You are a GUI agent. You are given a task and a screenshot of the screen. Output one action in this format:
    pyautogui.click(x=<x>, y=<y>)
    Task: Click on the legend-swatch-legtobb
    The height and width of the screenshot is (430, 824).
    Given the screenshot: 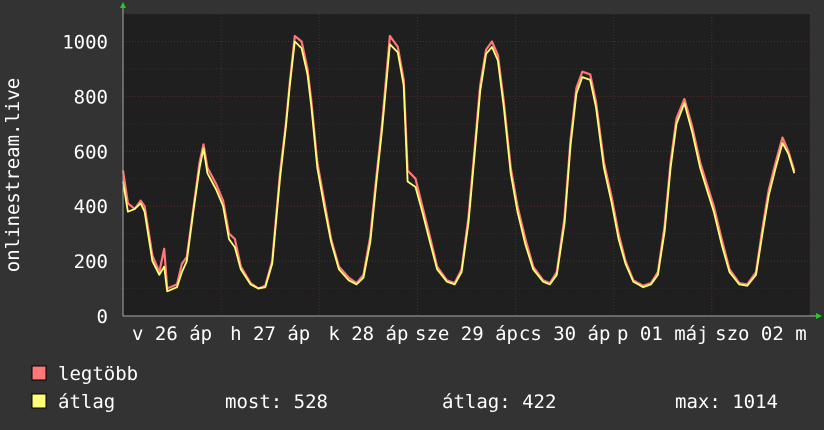 What is the action you would take?
    pyautogui.click(x=39, y=373)
    